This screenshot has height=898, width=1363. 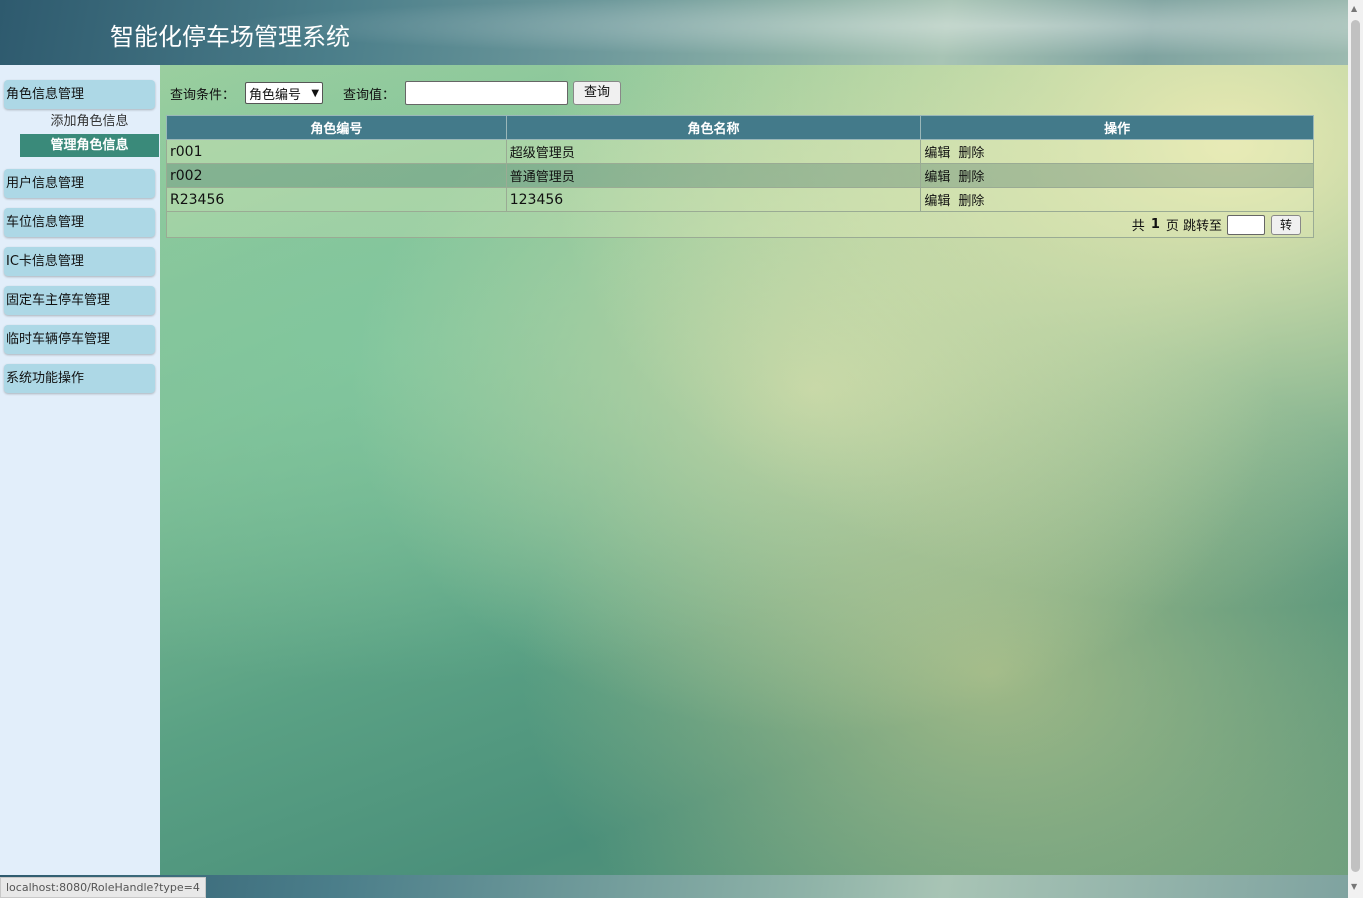 What do you see at coordinates (597, 93) in the screenshot?
I see `query-button: 查询` at bounding box center [597, 93].